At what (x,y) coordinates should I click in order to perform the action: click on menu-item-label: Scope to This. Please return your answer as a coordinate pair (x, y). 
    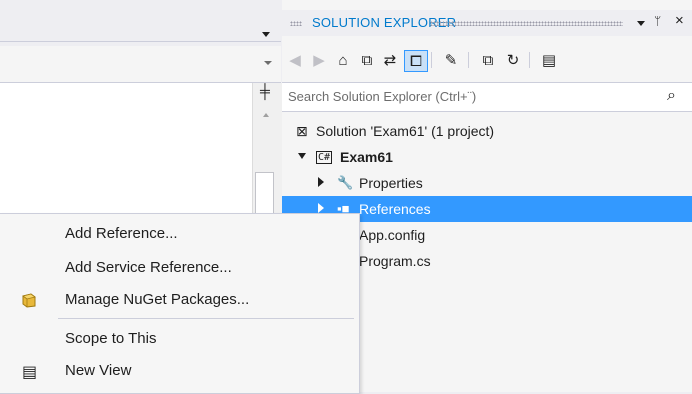
    Looking at the image, I should click on (111, 338).